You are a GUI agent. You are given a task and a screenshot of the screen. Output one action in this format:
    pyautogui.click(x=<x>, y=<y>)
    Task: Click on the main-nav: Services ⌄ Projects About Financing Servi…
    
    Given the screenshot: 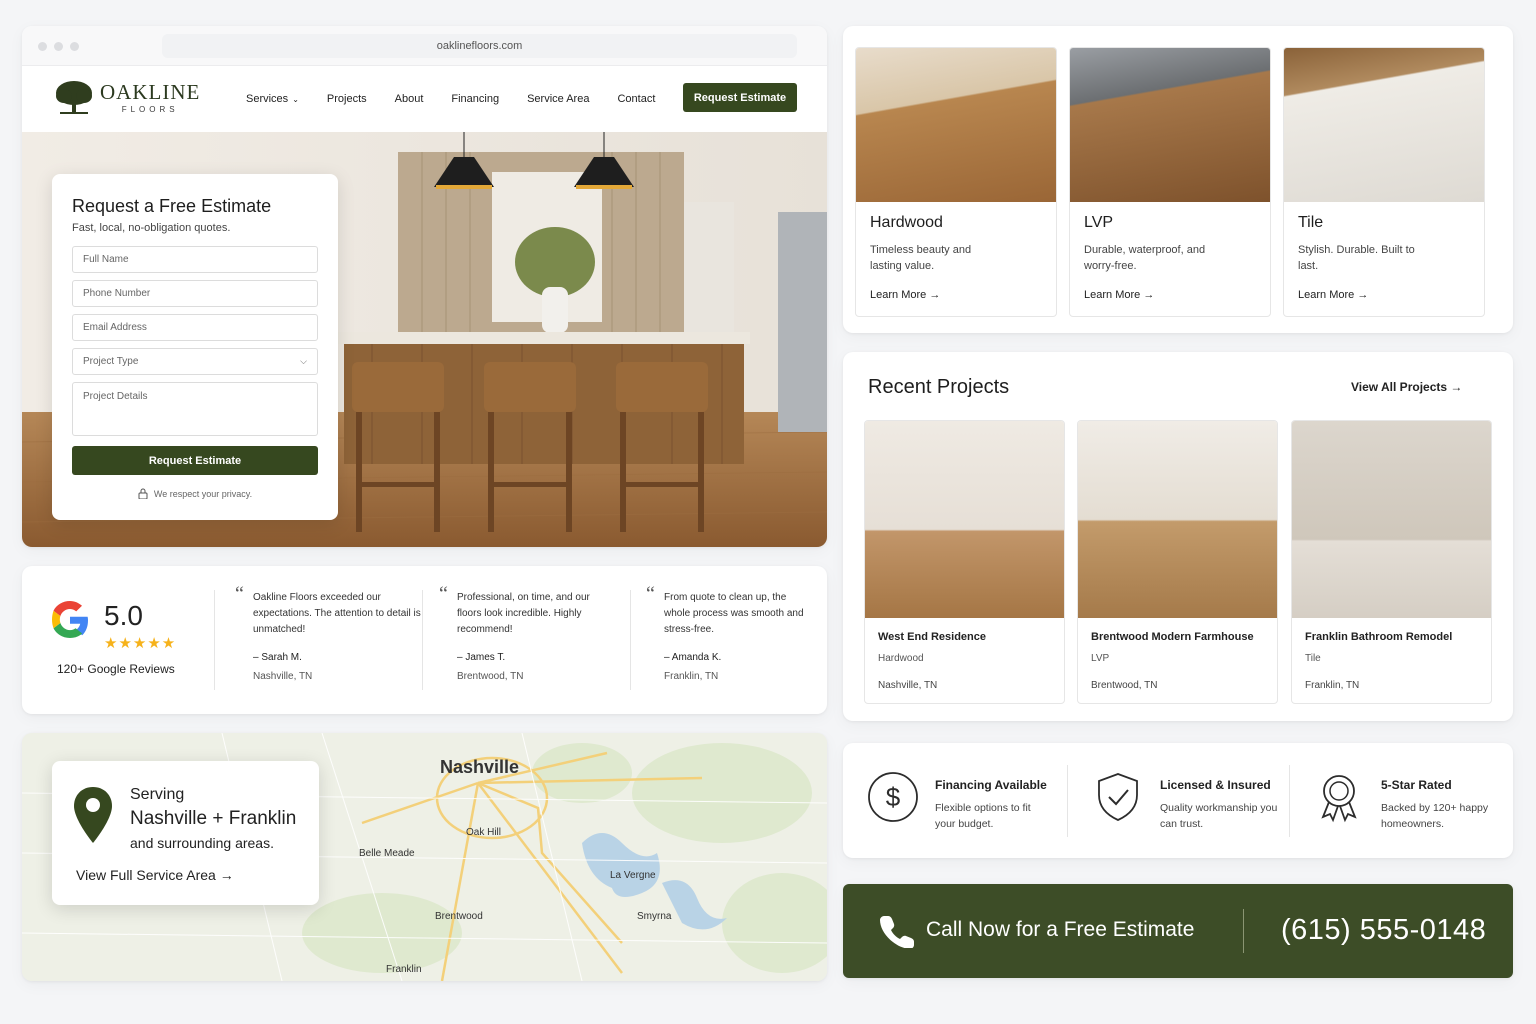 What is the action you would take?
    pyautogui.click(x=464, y=99)
    